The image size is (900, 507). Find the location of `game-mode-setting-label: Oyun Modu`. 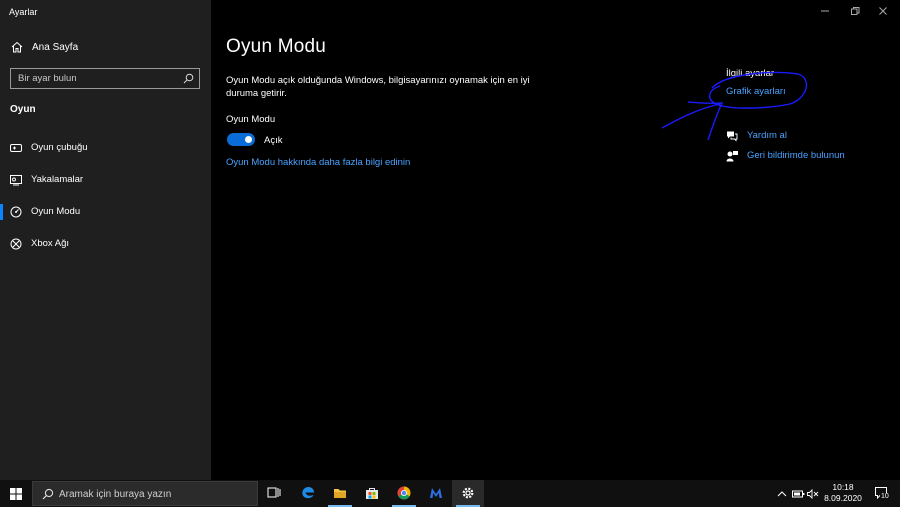

game-mode-setting-label: Oyun Modu is located at coordinates (251, 119).